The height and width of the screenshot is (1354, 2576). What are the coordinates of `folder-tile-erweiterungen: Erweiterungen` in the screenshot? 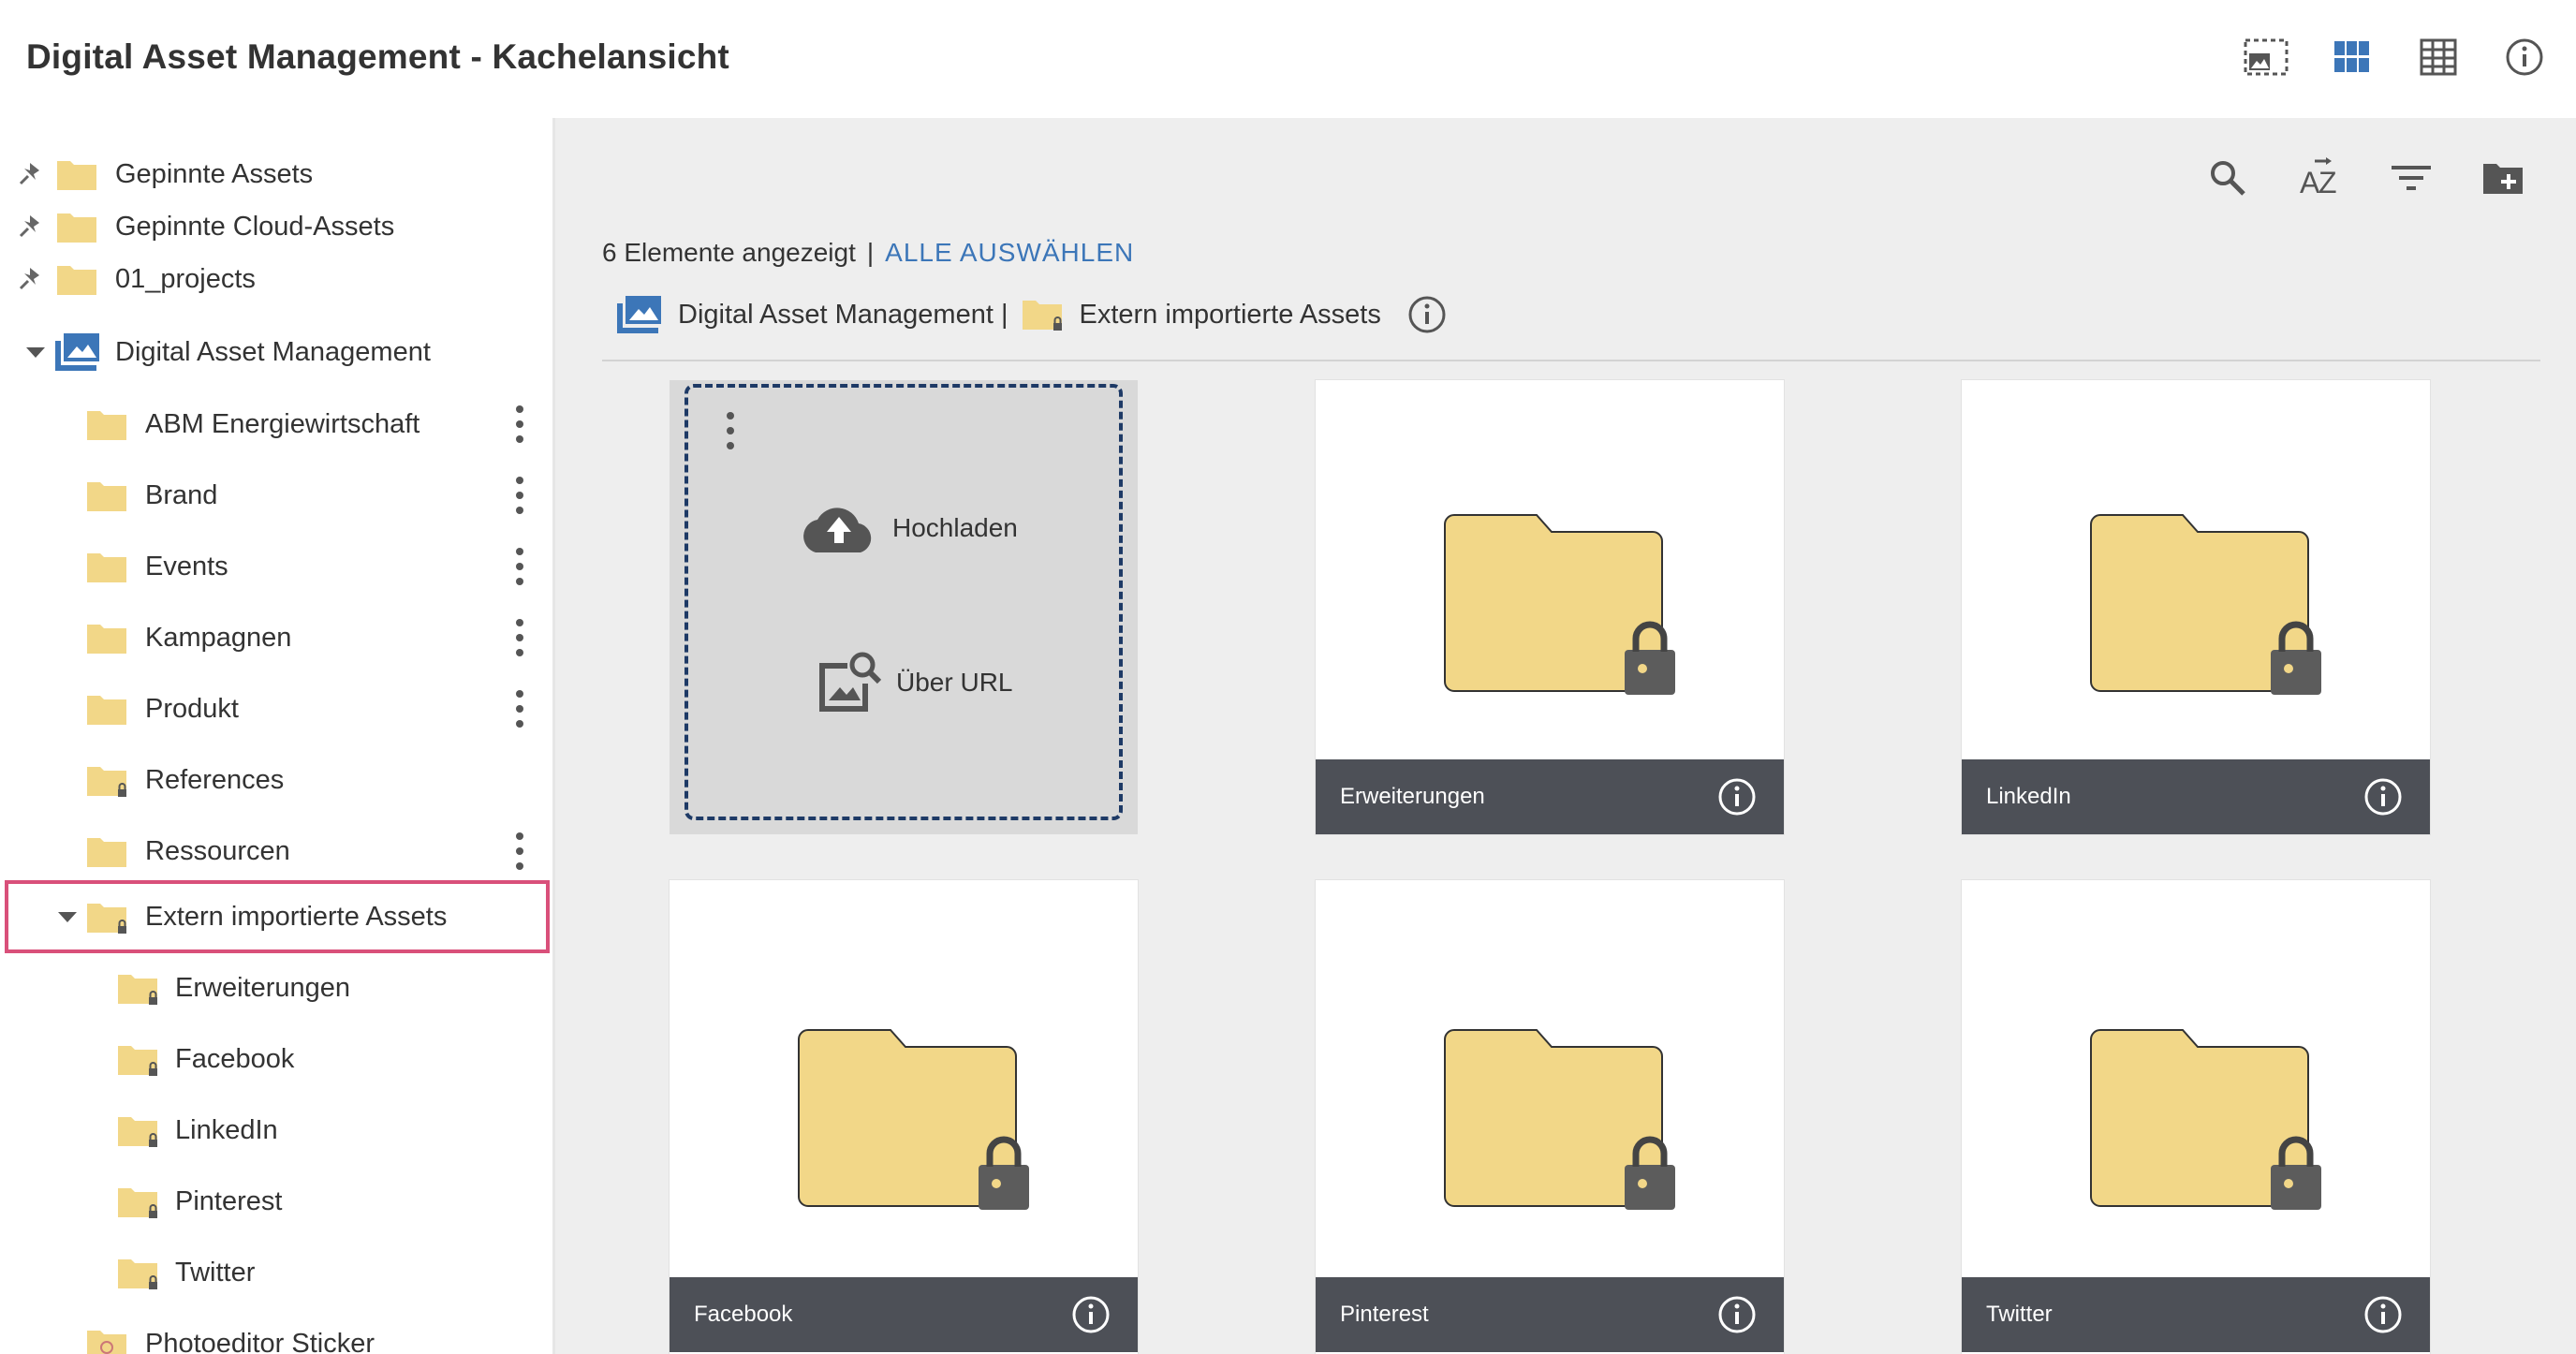 It's located at (1550, 607).